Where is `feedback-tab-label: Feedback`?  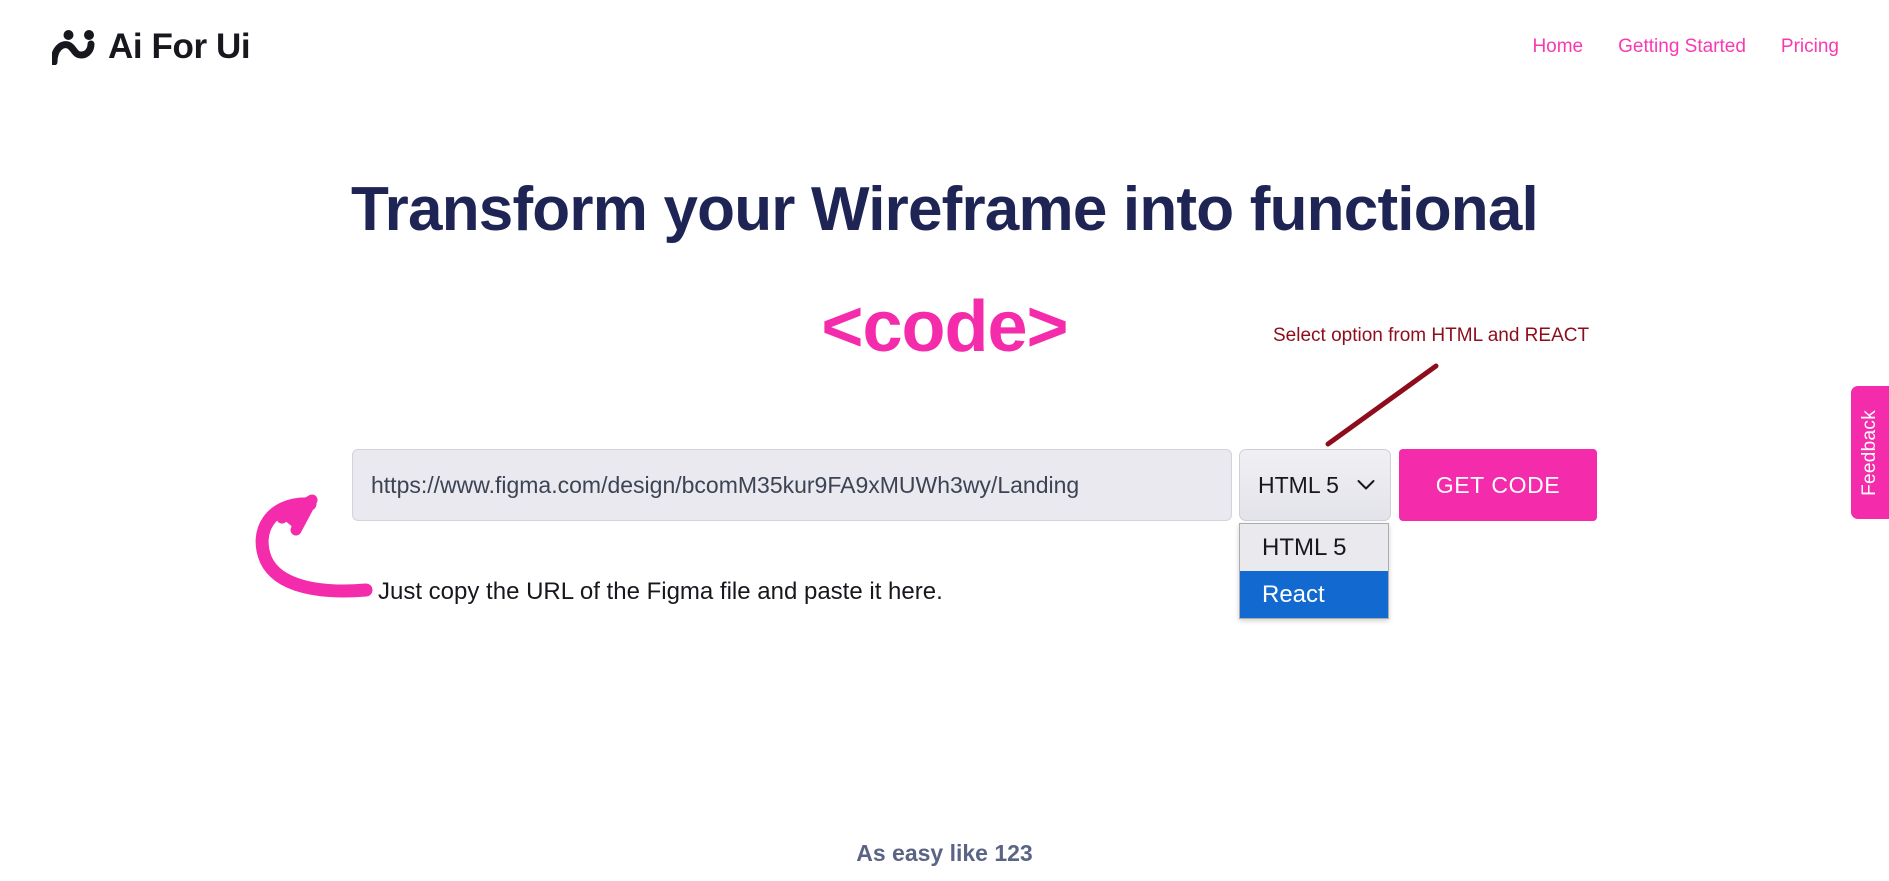 feedback-tab-label: Feedback is located at coordinates (1869, 452).